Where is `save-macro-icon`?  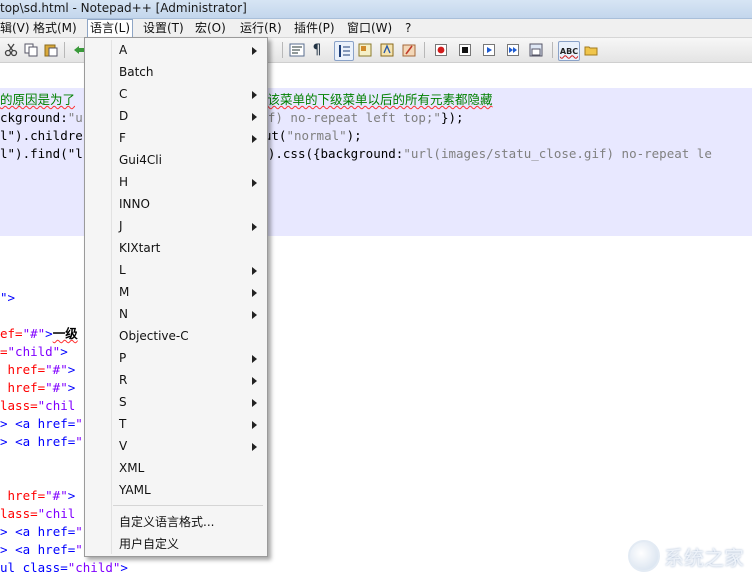
save-macro-icon is located at coordinates (536, 50).